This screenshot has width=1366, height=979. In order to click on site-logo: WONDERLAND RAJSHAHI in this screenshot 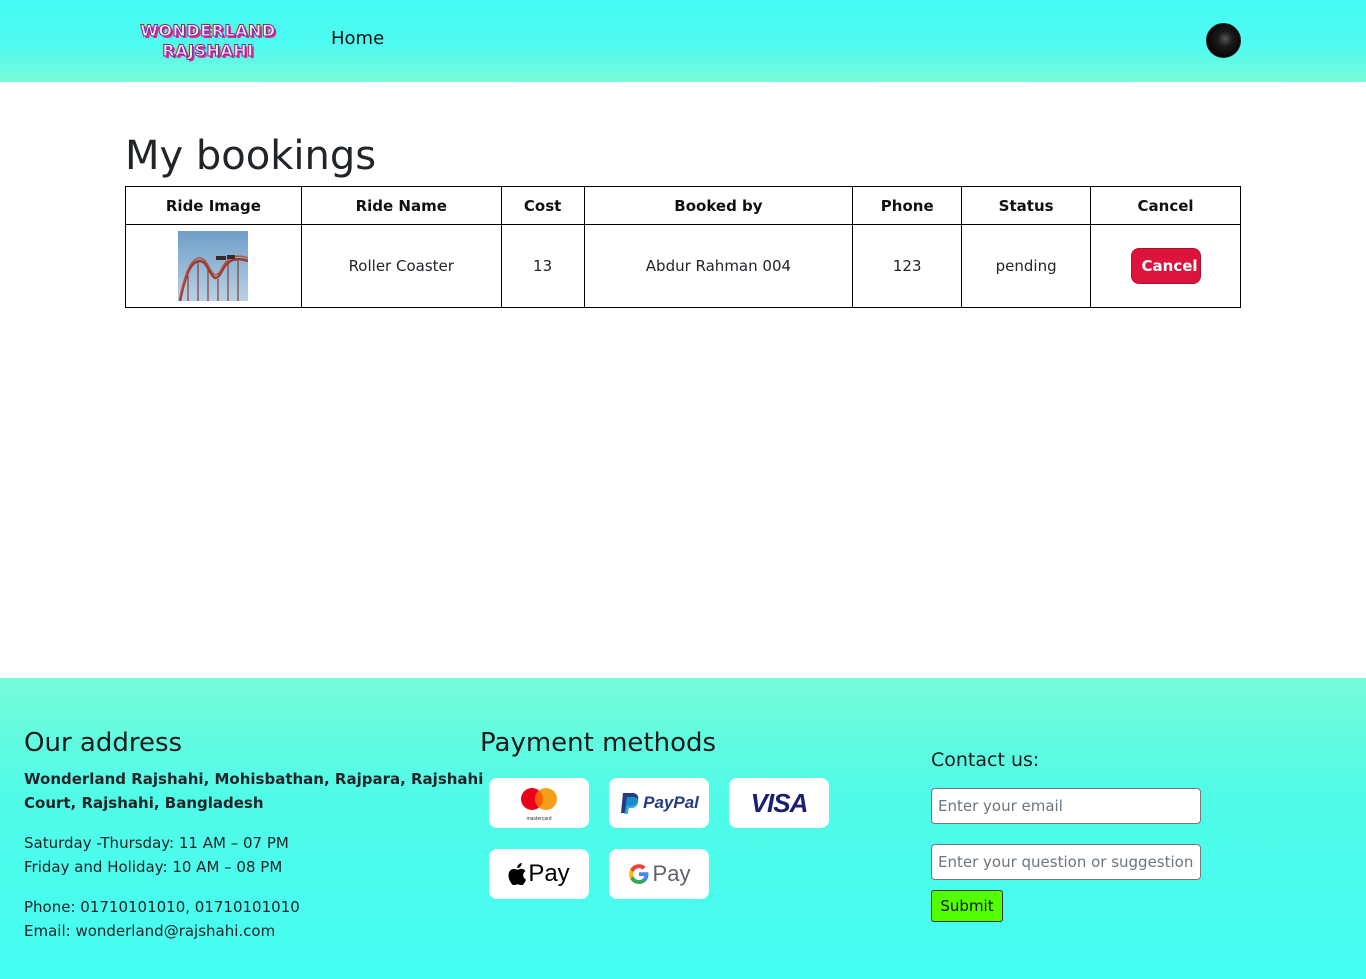, I will do `click(208, 41)`.